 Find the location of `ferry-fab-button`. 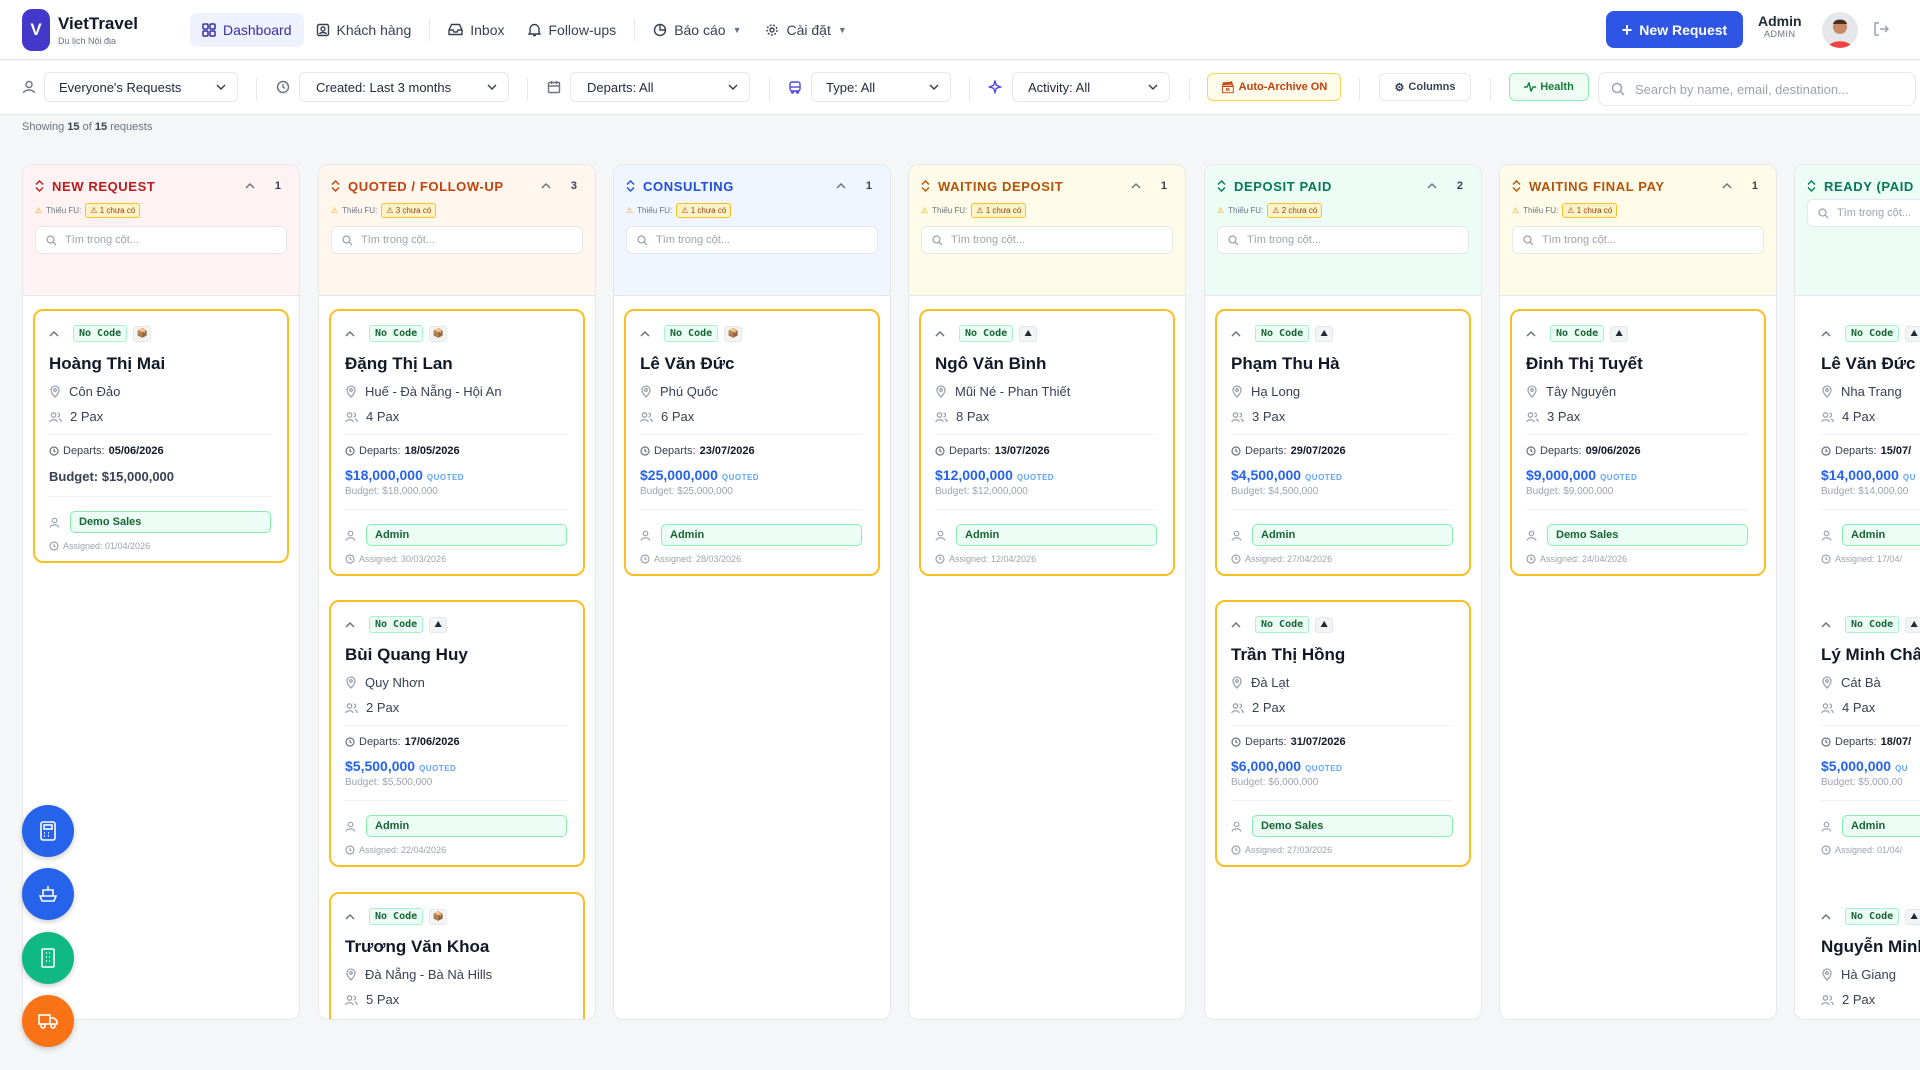

ferry-fab-button is located at coordinates (48, 894).